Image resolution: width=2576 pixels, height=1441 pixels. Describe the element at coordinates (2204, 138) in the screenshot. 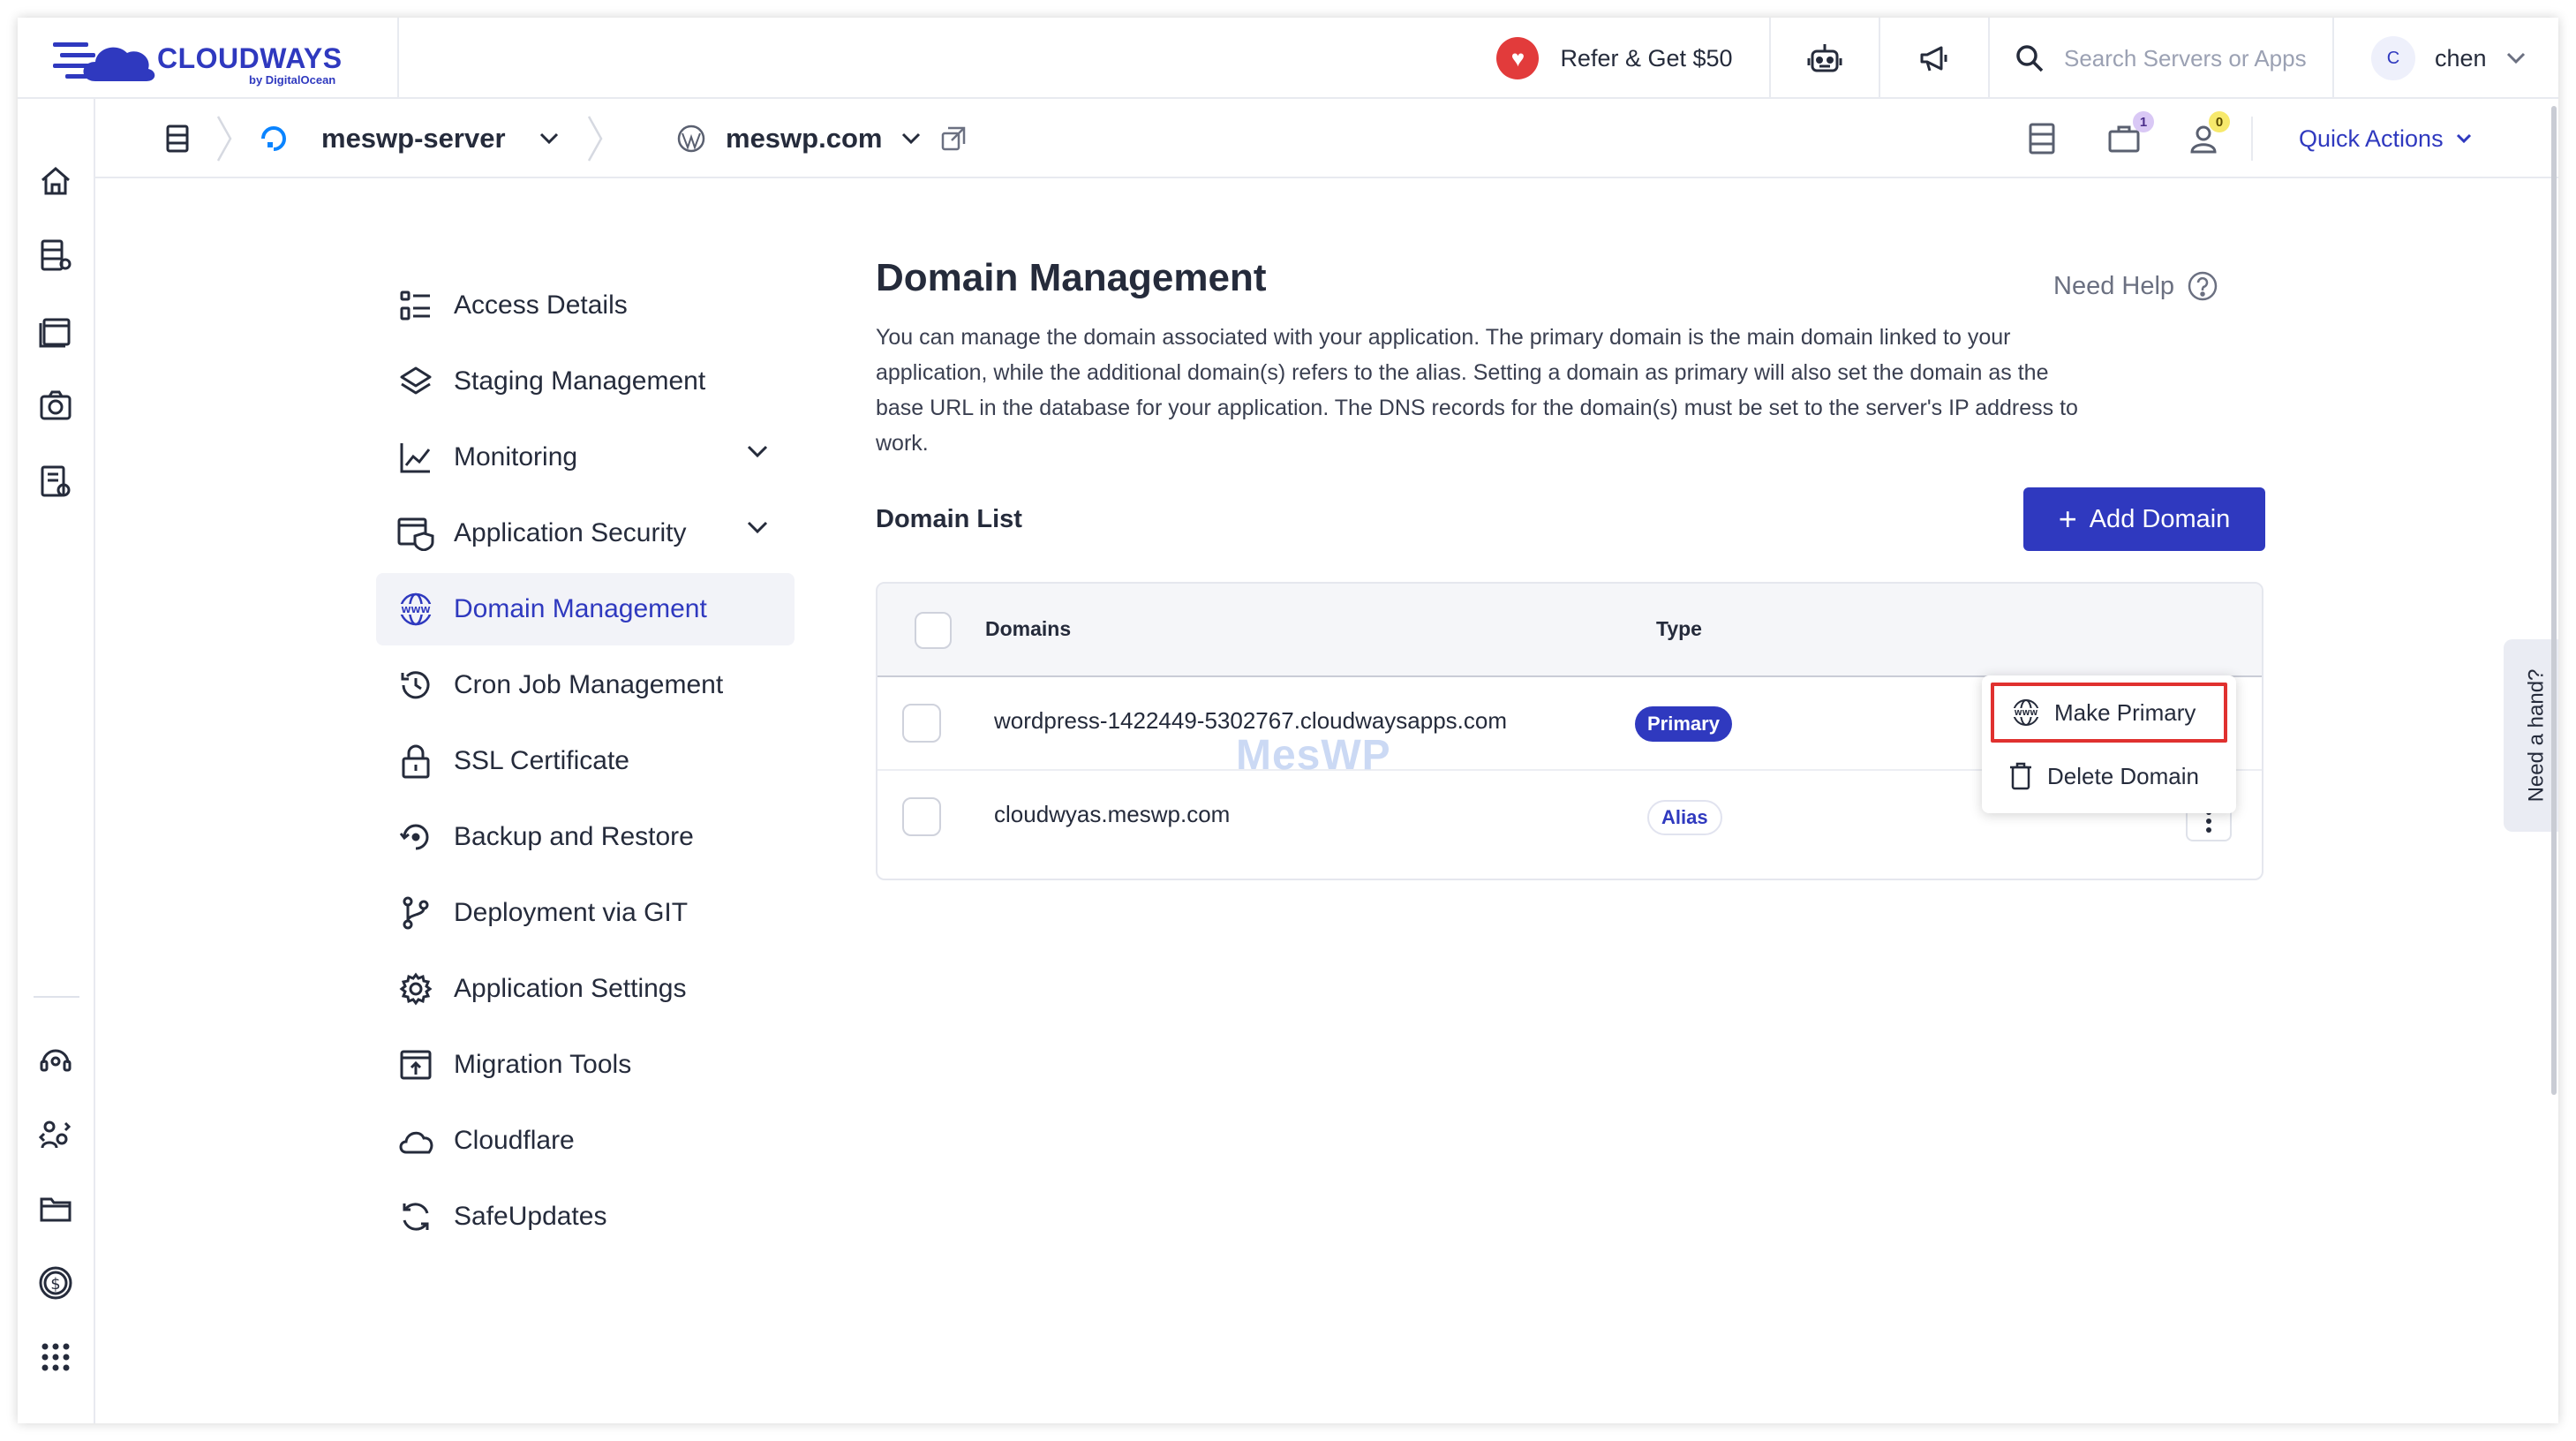

I see `team-icon` at that location.